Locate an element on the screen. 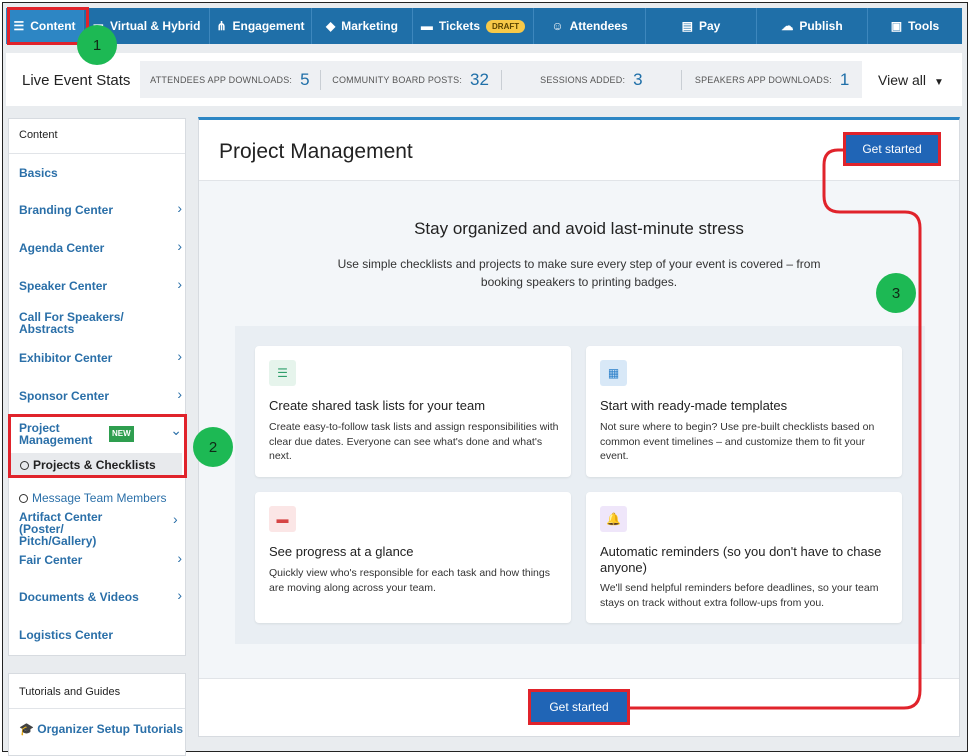 This screenshot has height=756, width=973. step-marker-1: 1 is located at coordinates (97, 45).